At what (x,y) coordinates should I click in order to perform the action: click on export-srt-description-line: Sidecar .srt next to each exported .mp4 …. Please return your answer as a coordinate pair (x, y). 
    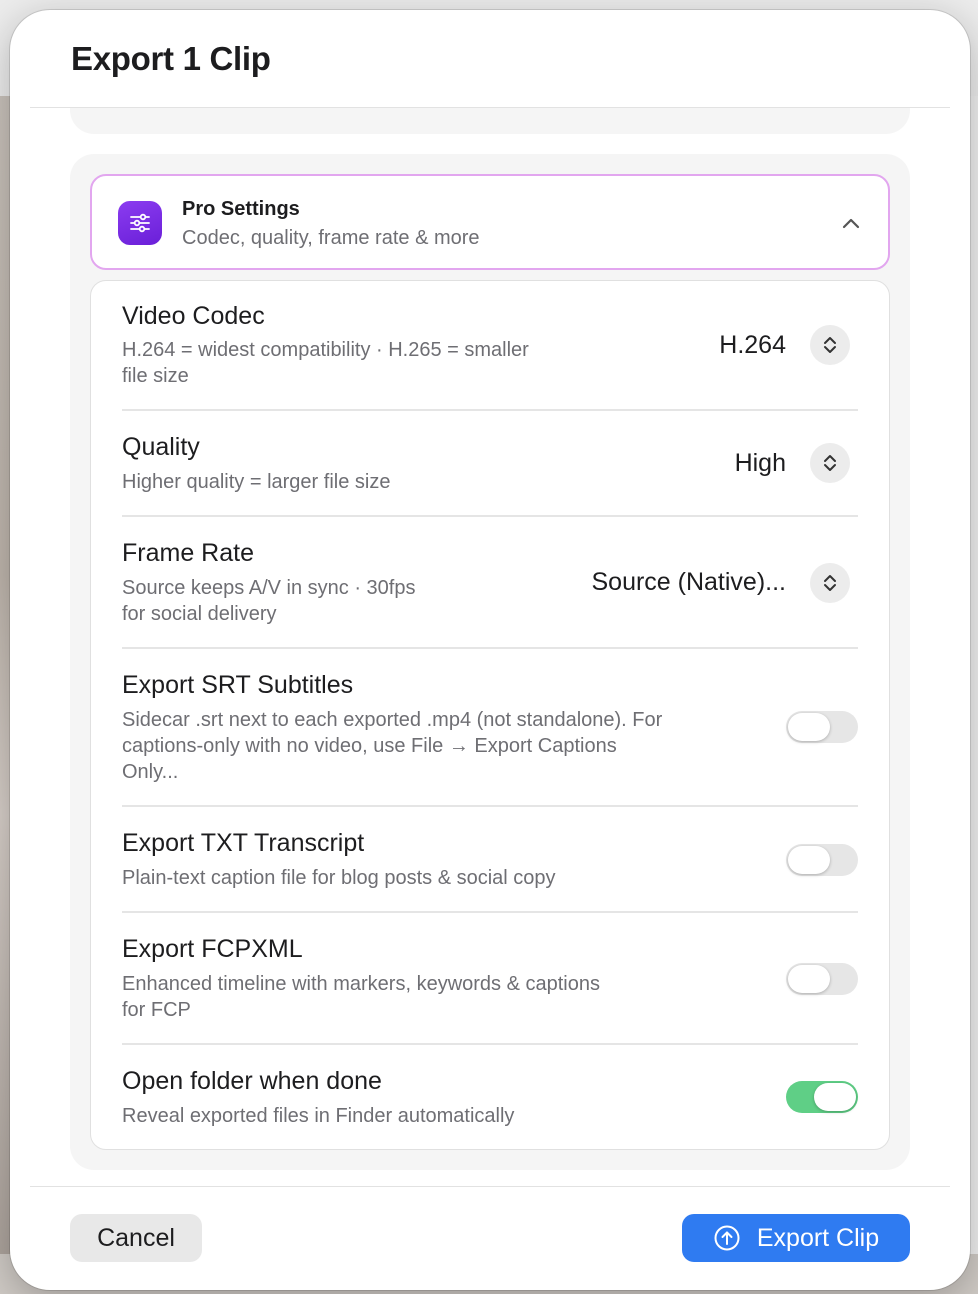
    Looking at the image, I should click on (392, 720).